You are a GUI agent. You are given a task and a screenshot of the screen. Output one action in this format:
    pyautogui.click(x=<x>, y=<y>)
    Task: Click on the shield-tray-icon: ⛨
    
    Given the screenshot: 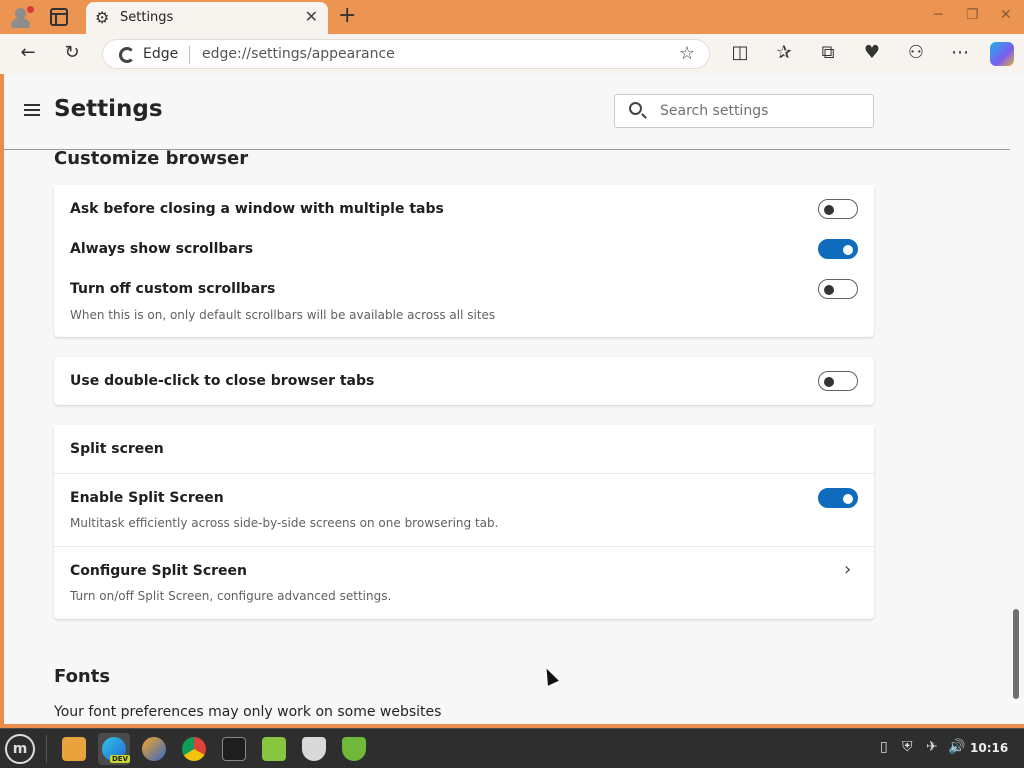 What is the action you would take?
    pyautogui.click(x=907, y=747)
    